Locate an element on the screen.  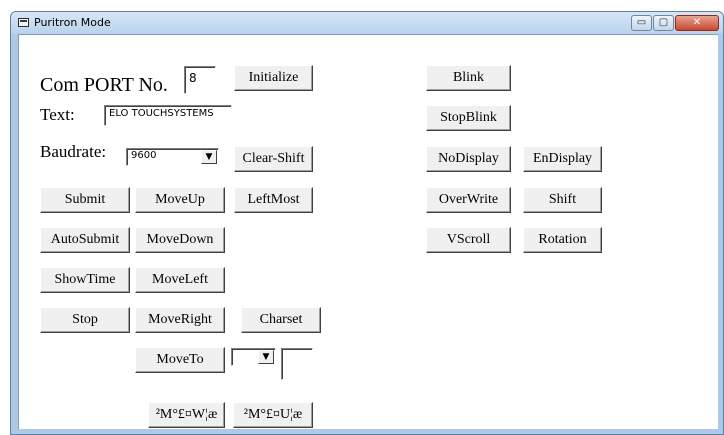
stopblink-button: StopBlink is located at coordinates (468, 118).